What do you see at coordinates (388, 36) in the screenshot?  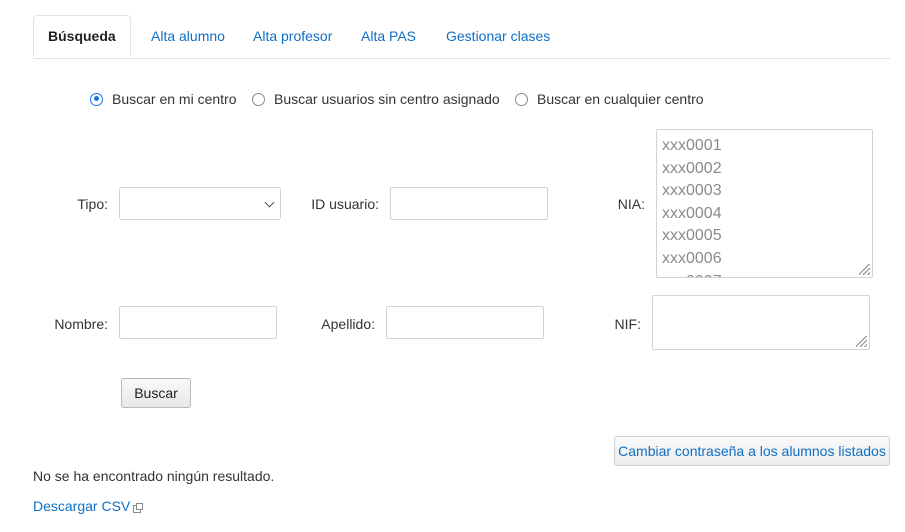 I see `tab-alta-pas: Alta PAS` at bounding box center [388, 36].